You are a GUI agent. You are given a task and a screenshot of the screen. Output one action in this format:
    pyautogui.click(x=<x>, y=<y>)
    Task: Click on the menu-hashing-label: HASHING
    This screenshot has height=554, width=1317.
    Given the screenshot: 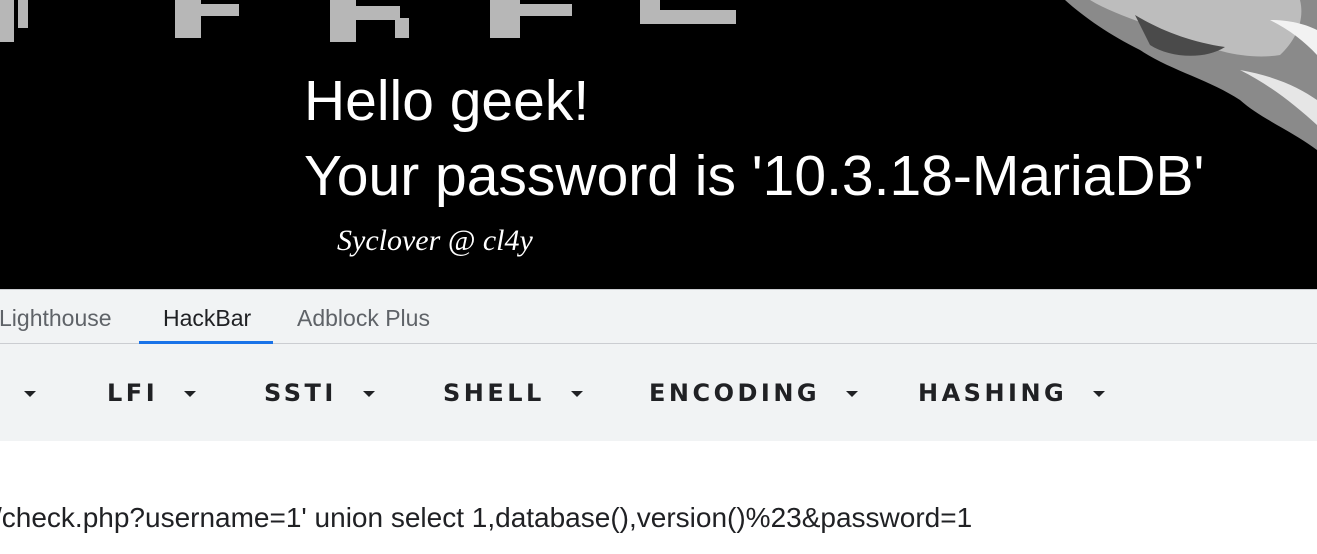 What is the action you would take?
    pyautogui.click(x=993, y=392)
    